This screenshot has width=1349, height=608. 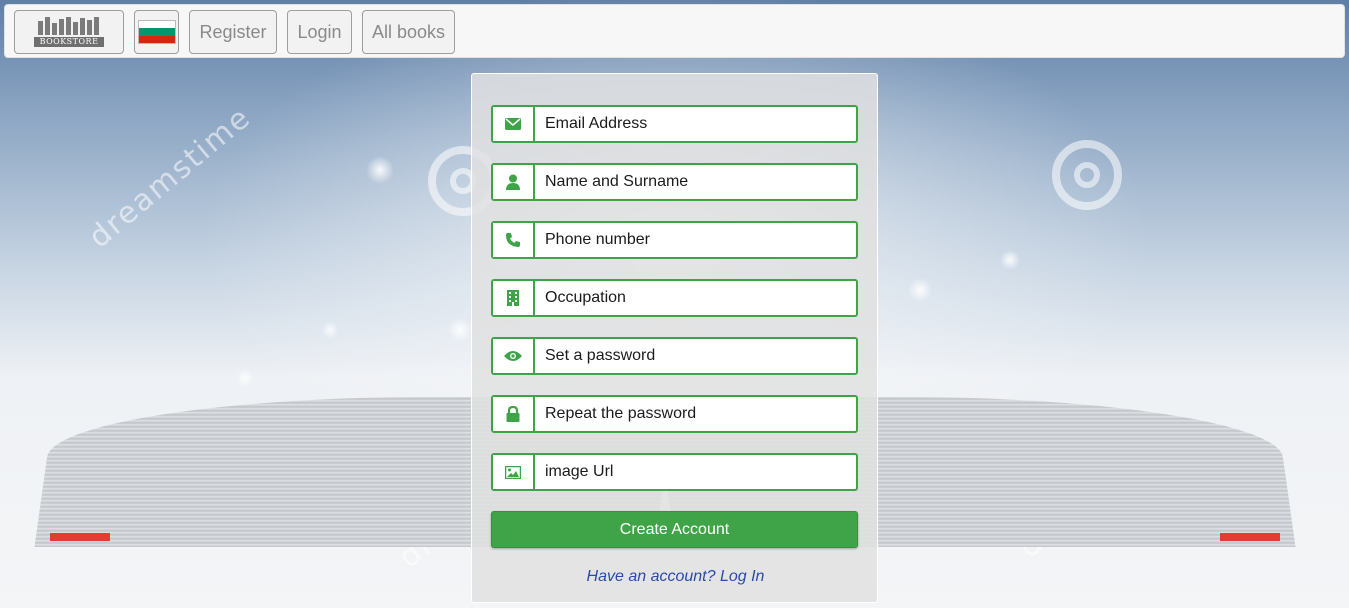 What do you see at coordinates (674, 529) in the screenshot?
I see `create-account-button: Create Account` at bounding box center [674, 529].